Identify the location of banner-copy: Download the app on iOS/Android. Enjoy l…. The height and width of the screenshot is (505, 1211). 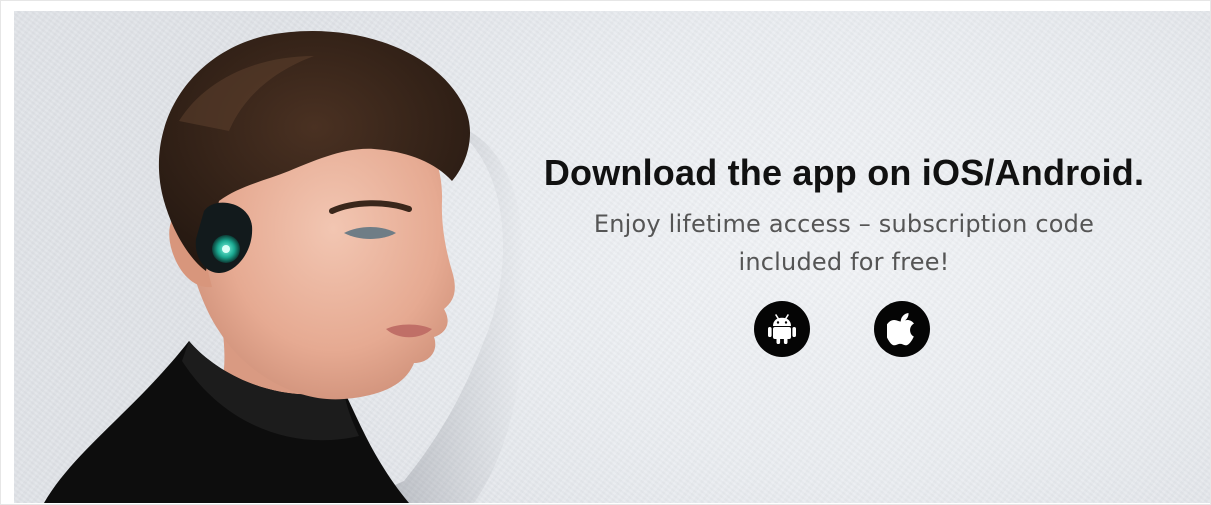
(844, 216).